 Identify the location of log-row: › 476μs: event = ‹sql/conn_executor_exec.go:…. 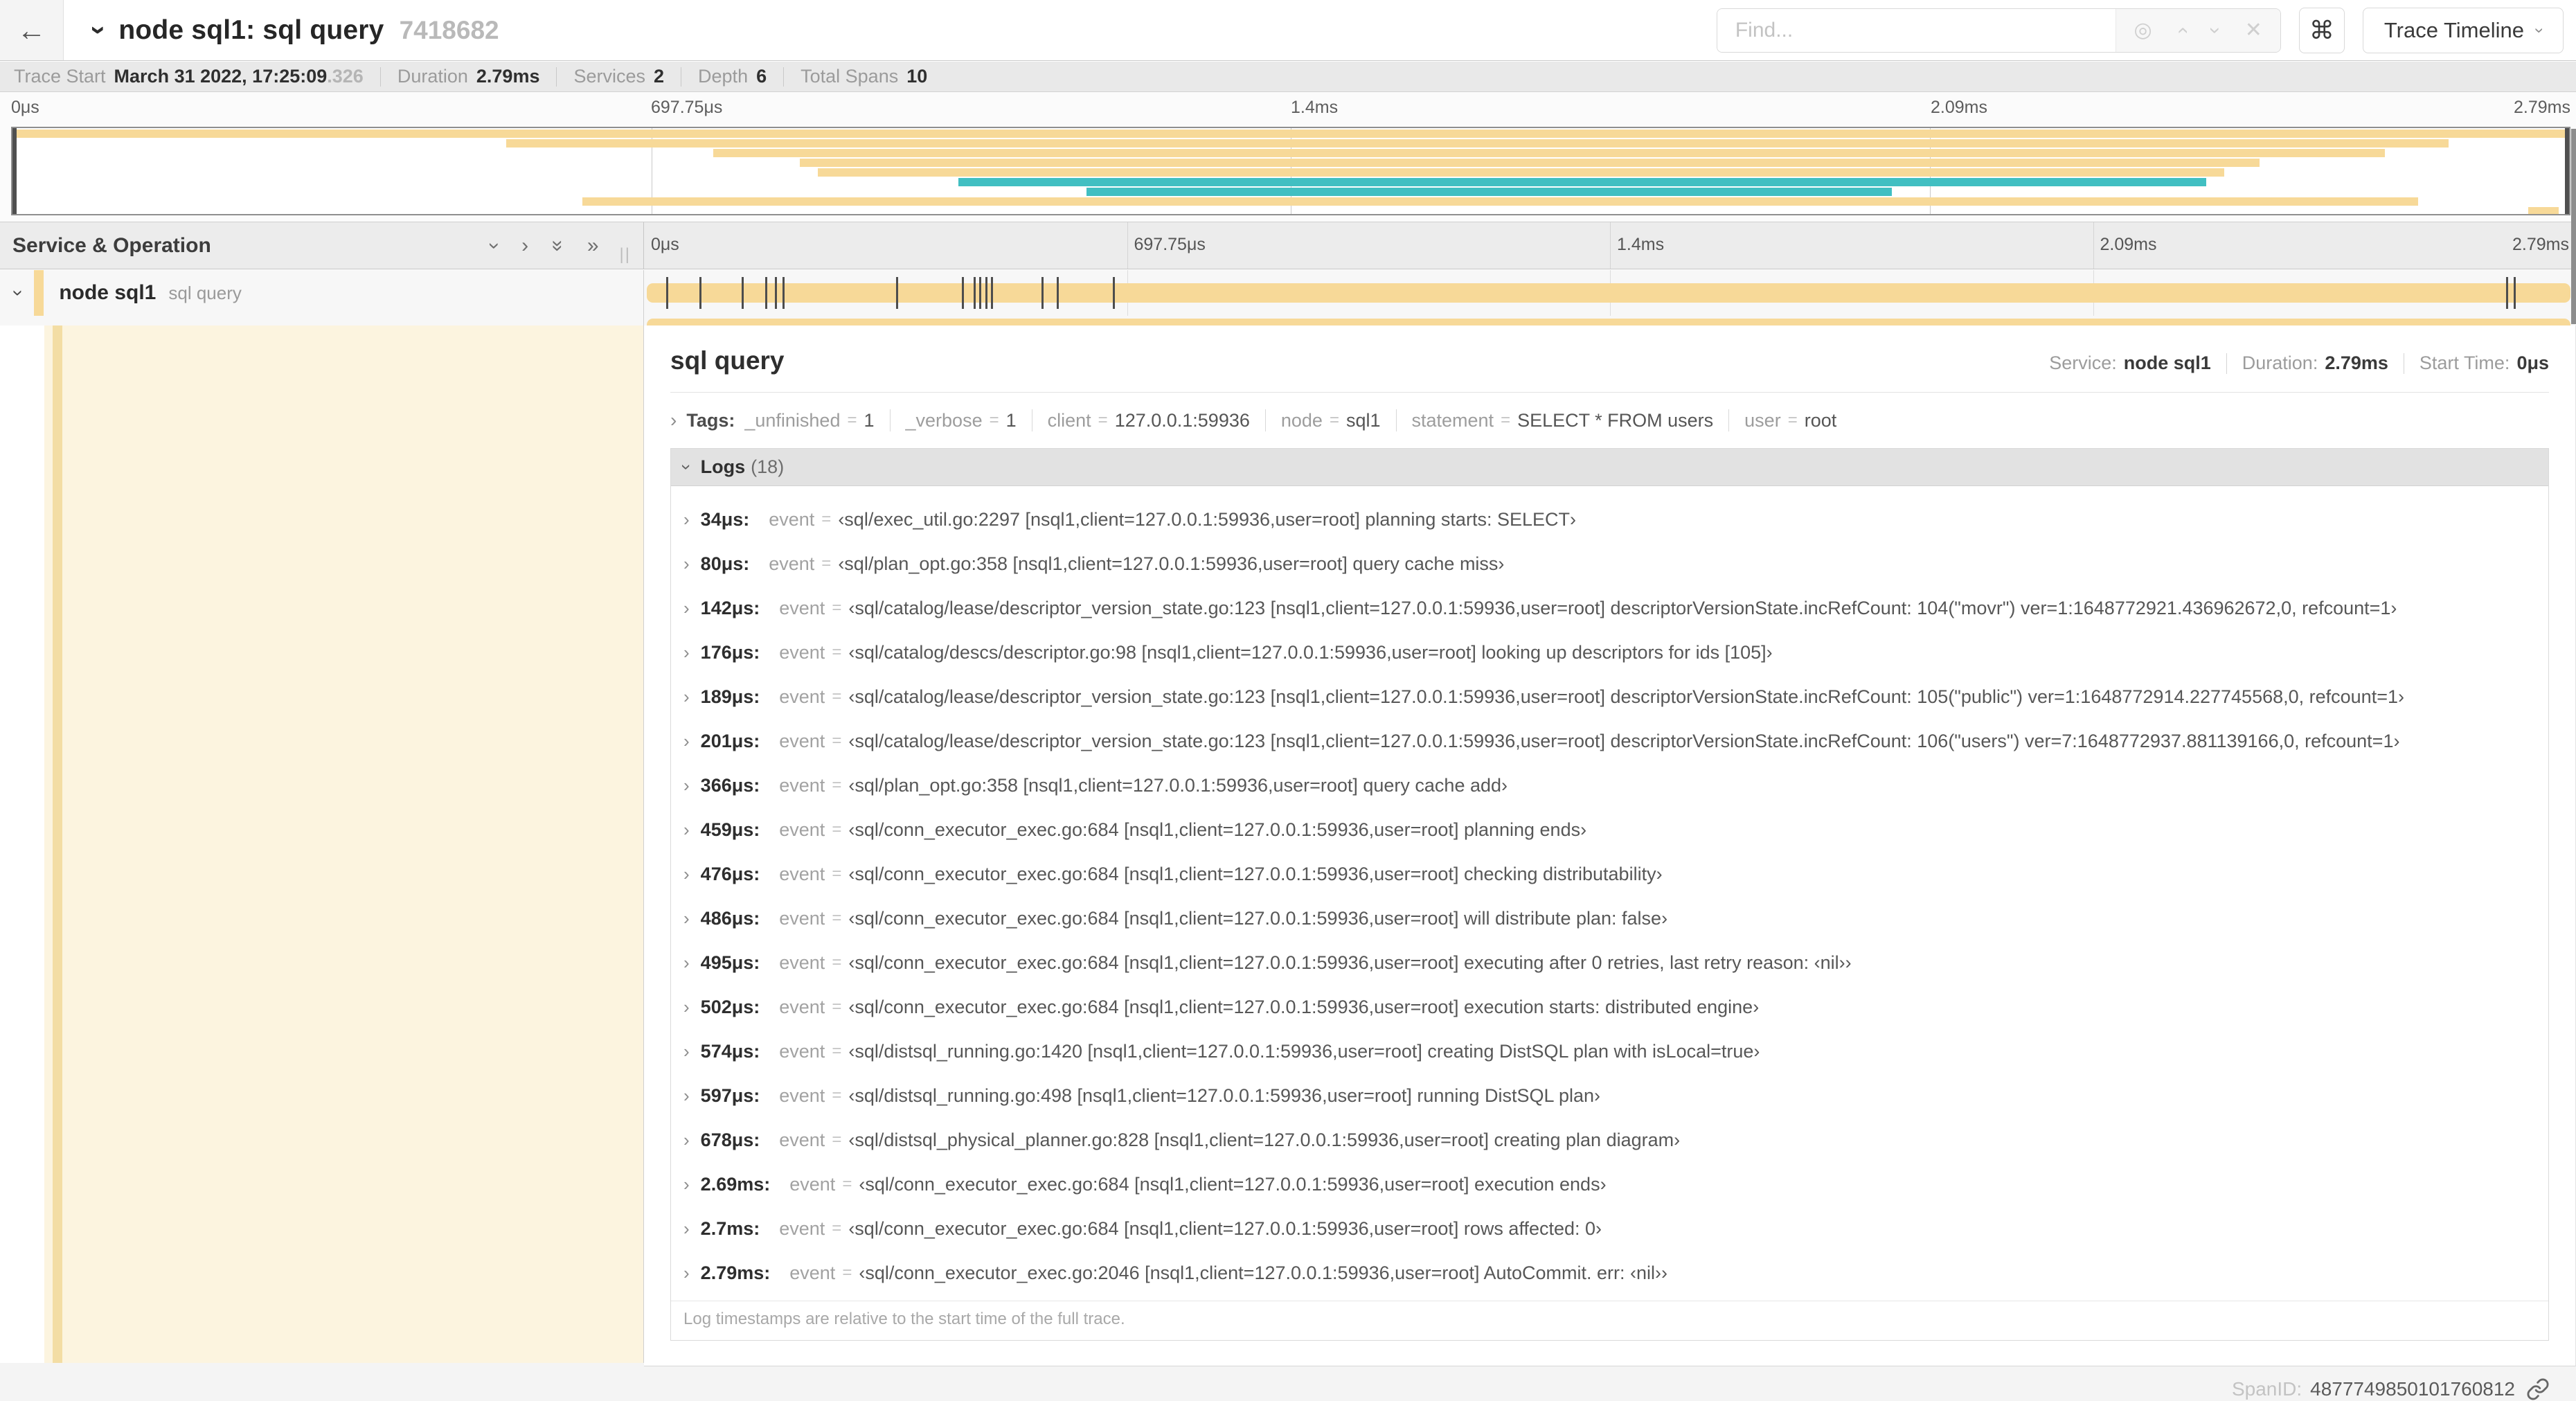
(1609, 874).